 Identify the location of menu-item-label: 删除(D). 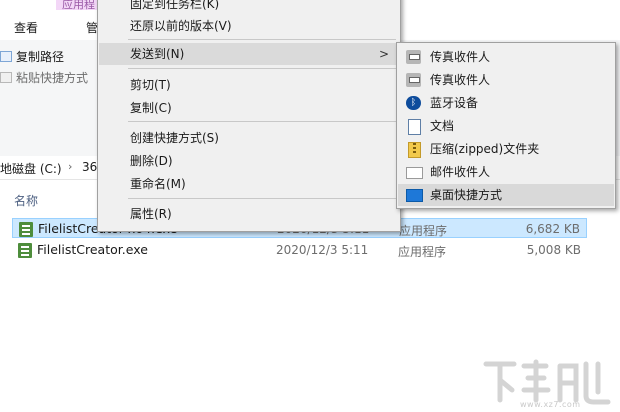
(151, 161).